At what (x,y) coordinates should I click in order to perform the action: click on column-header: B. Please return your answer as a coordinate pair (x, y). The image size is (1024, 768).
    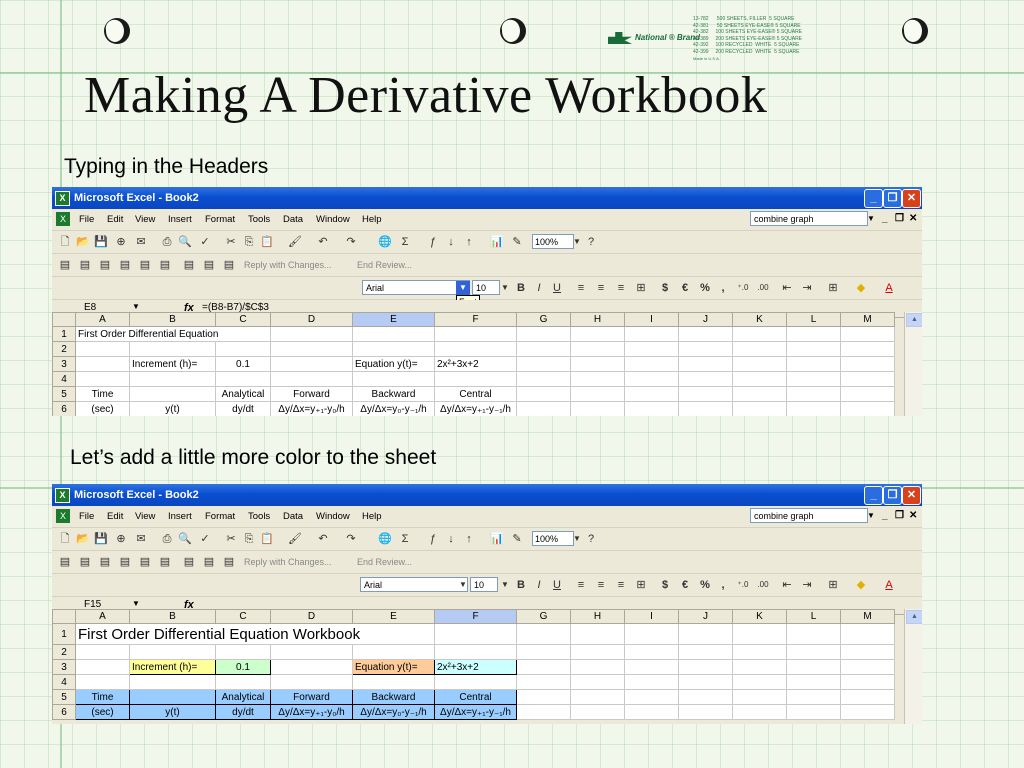
    Looking at the image, I should click on (172, 319).